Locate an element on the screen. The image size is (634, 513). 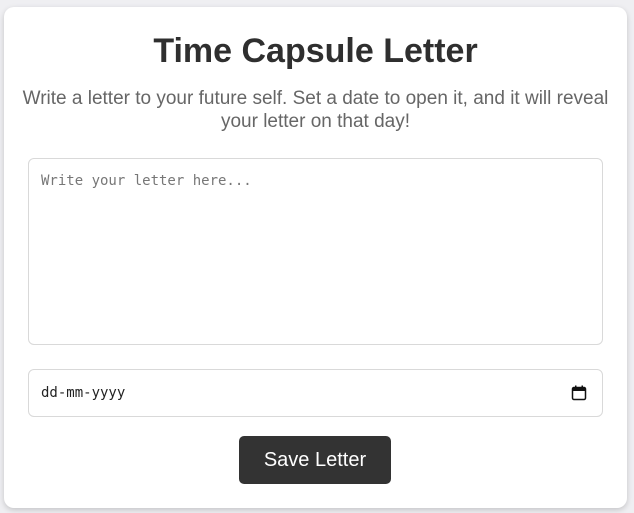
date-input-placeholder: dd-mm-yyyy is located at coordinates (83, 393).